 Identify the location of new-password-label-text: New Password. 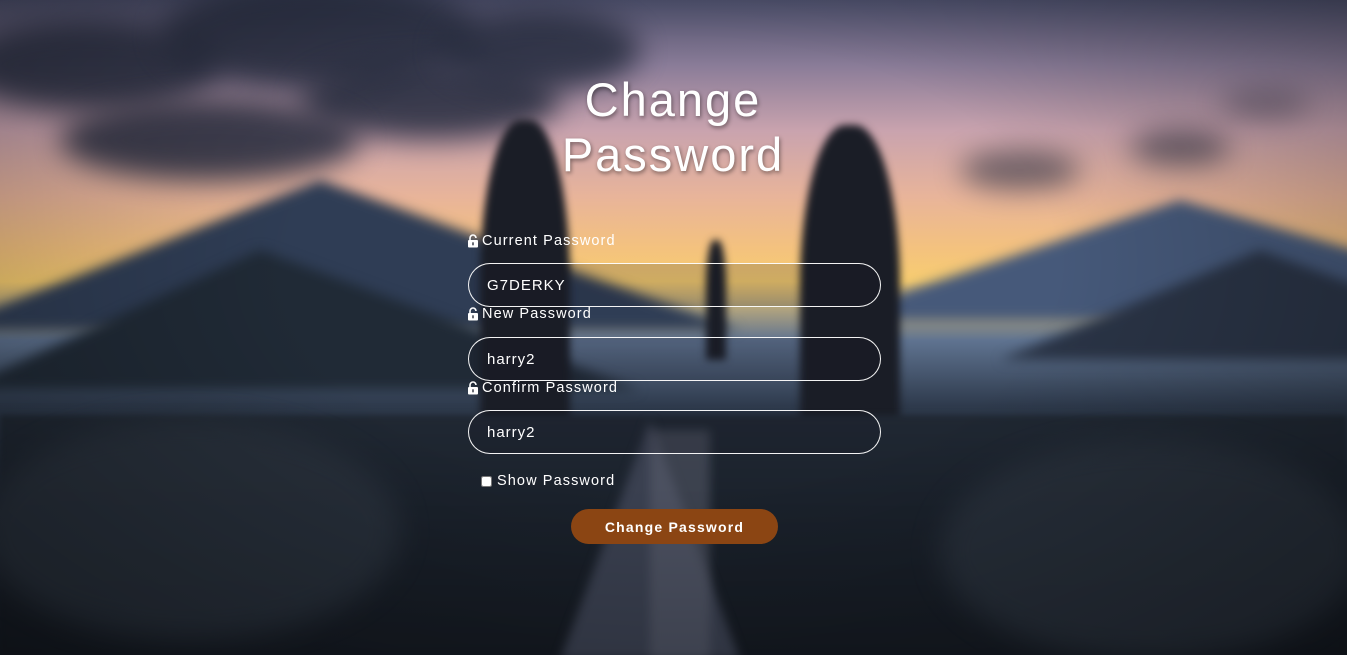
(537, 314).